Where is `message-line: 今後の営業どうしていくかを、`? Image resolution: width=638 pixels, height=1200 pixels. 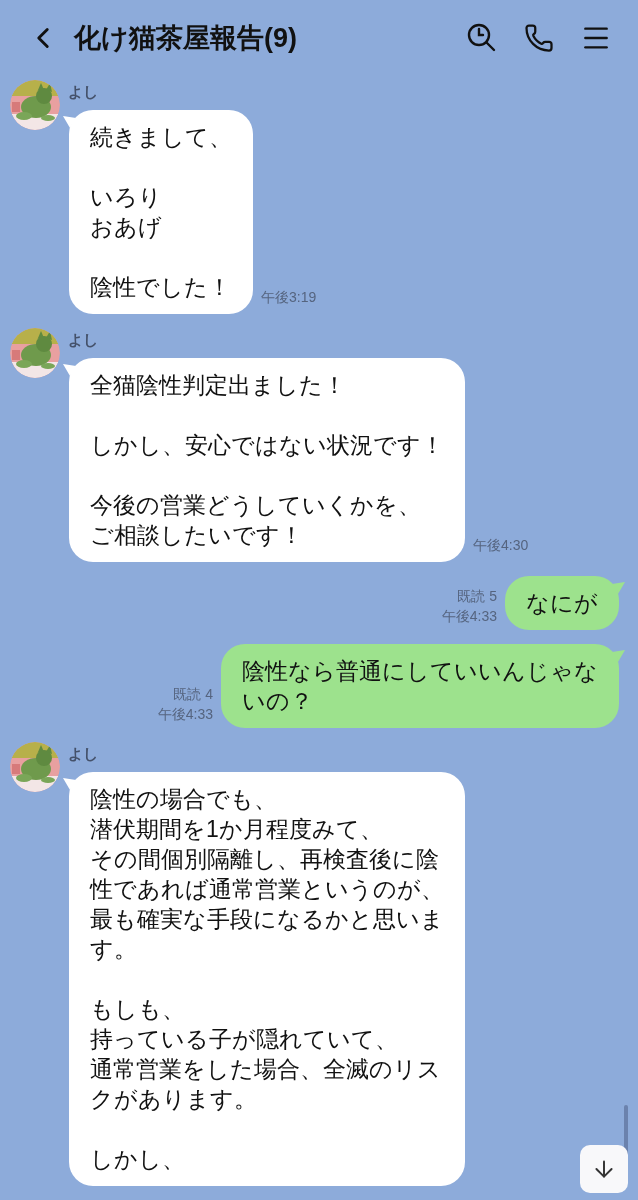 message-line: 今後の営業どうしていくかを、 is located at coordinates (256, 505).